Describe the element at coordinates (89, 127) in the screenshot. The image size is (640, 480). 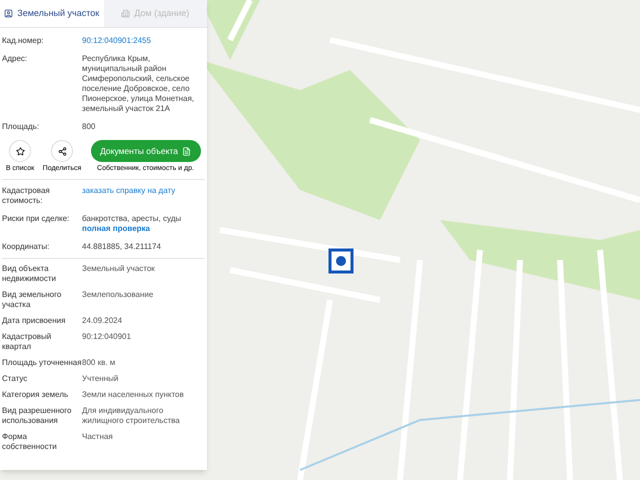
I see `field-value: 800` at that location.